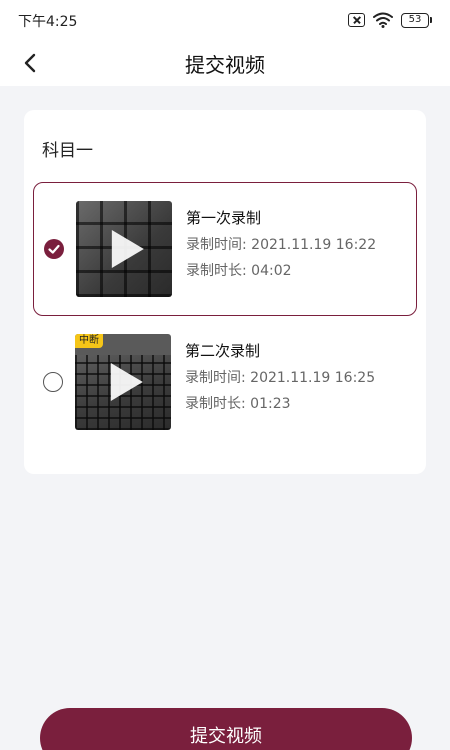 The width and height of the screenshot is (450, 750). I want to click on status-bar: 下午4:25 53, so click(225, 20).